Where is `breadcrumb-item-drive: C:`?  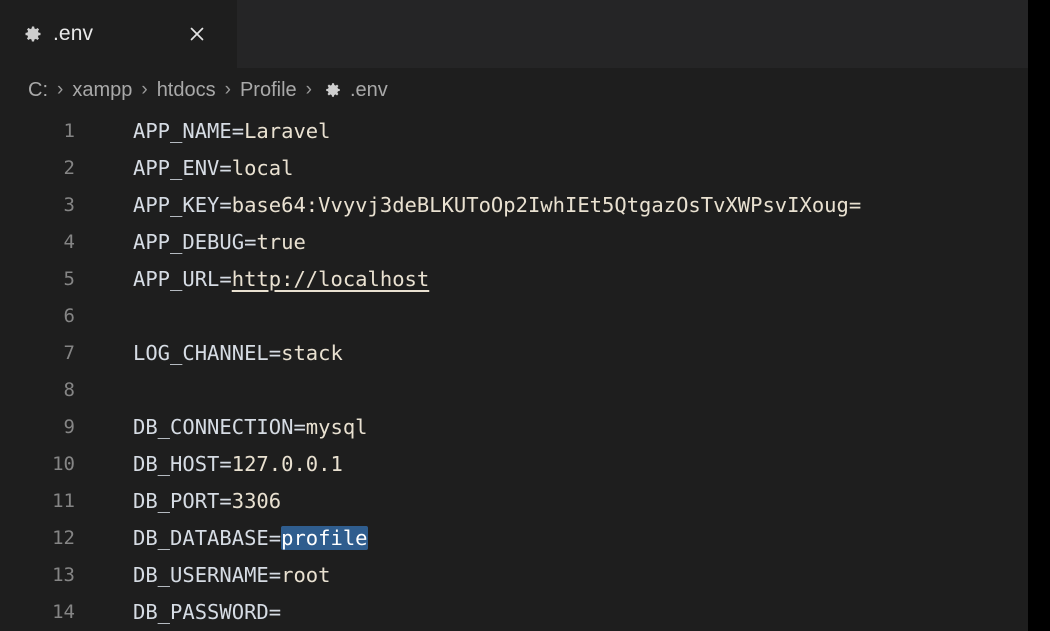
breadcrumb-item-drive: C: is located at coordinates (38, 90).